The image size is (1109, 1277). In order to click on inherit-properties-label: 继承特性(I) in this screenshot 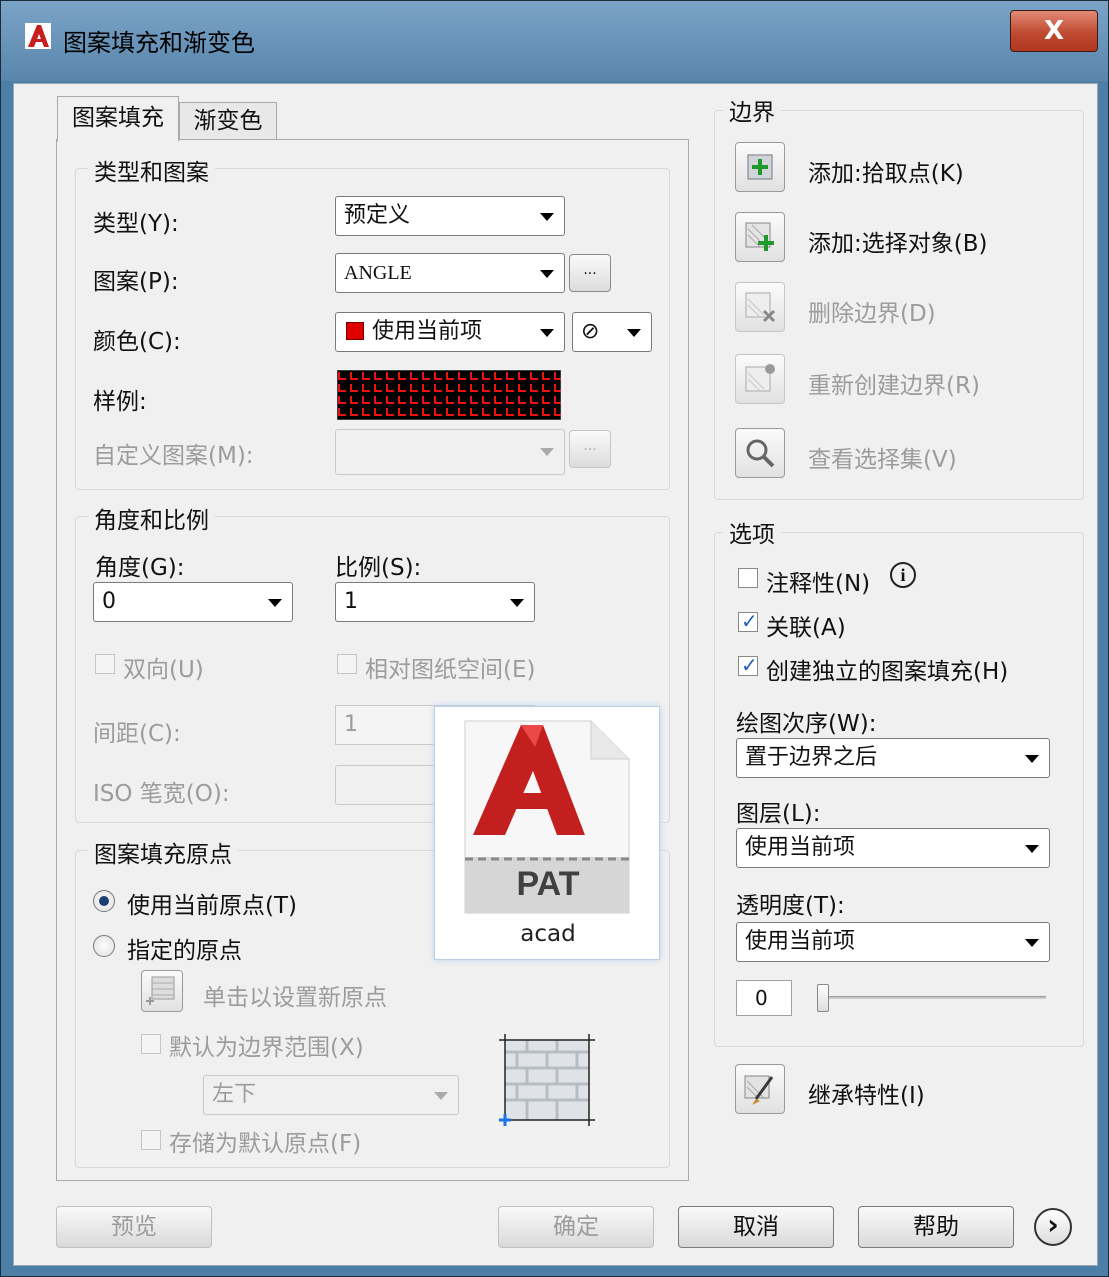, I will do `click(866, 1096)`.